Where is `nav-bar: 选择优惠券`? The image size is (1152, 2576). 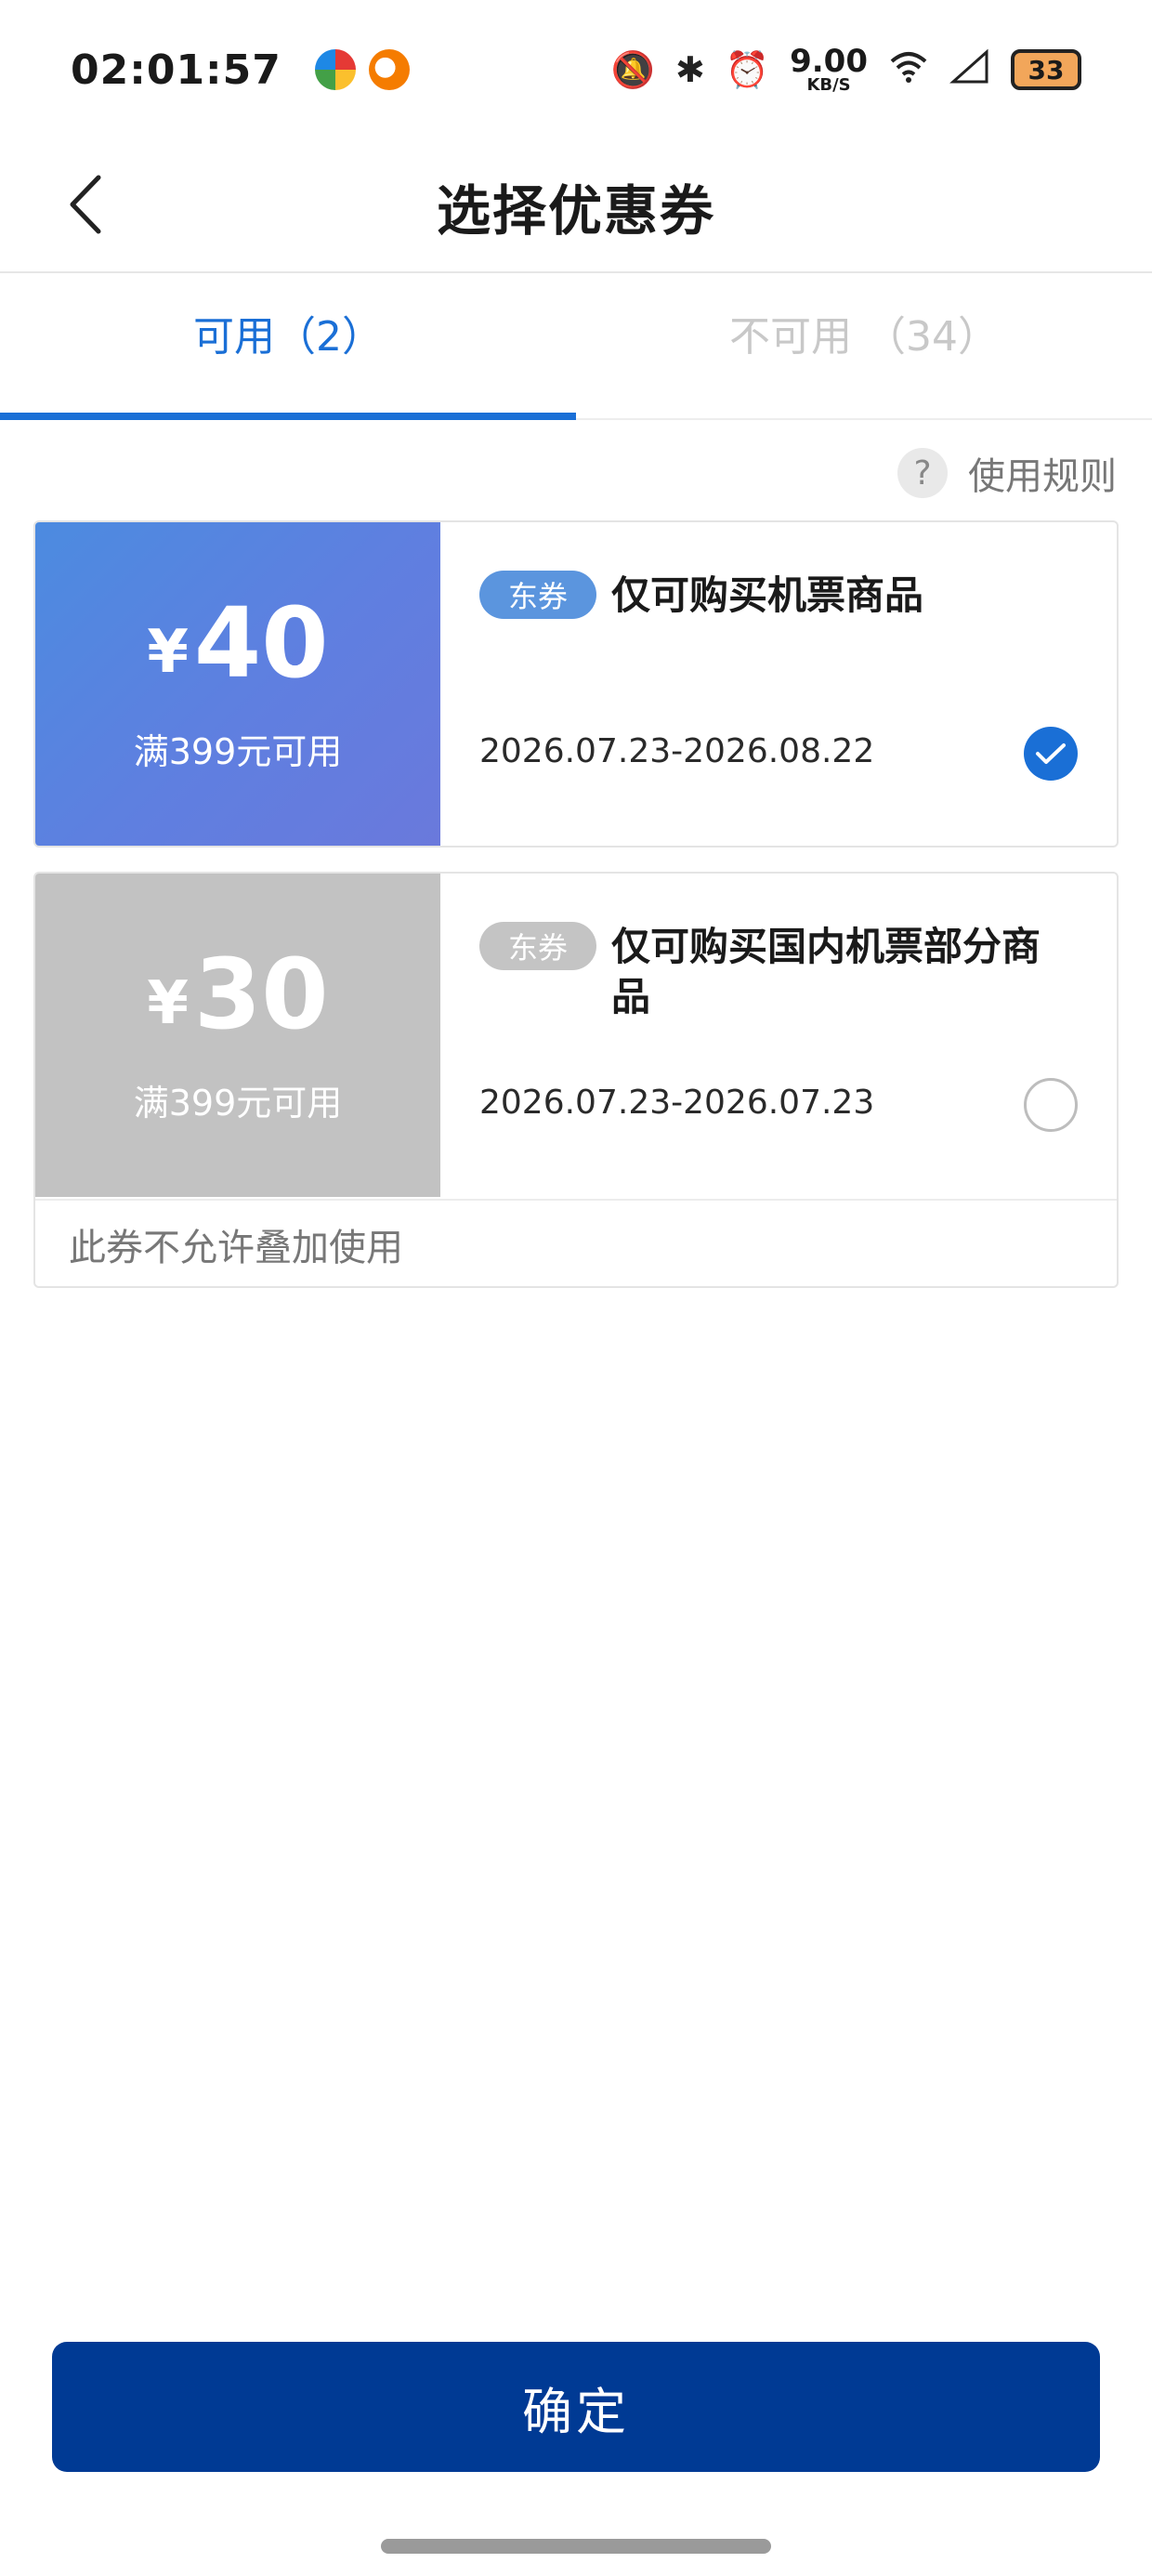
nav-bar: 选择优惠券 is located at coordinates (576, 206).